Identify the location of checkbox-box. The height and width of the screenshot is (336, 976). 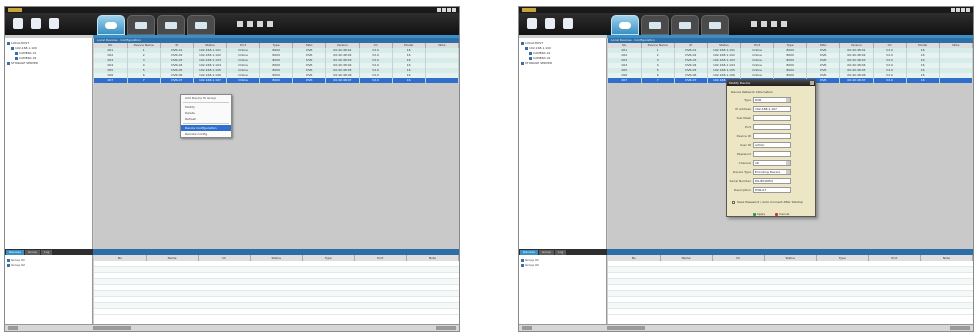
(733, 202).